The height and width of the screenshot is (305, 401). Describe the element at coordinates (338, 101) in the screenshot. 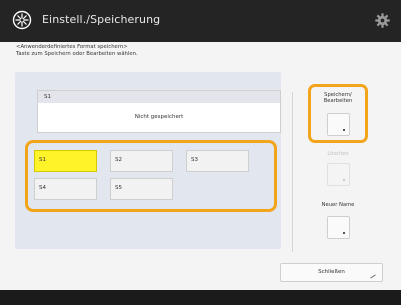

I see `store-edit-label-line-2: Bearbeiten` at that location.